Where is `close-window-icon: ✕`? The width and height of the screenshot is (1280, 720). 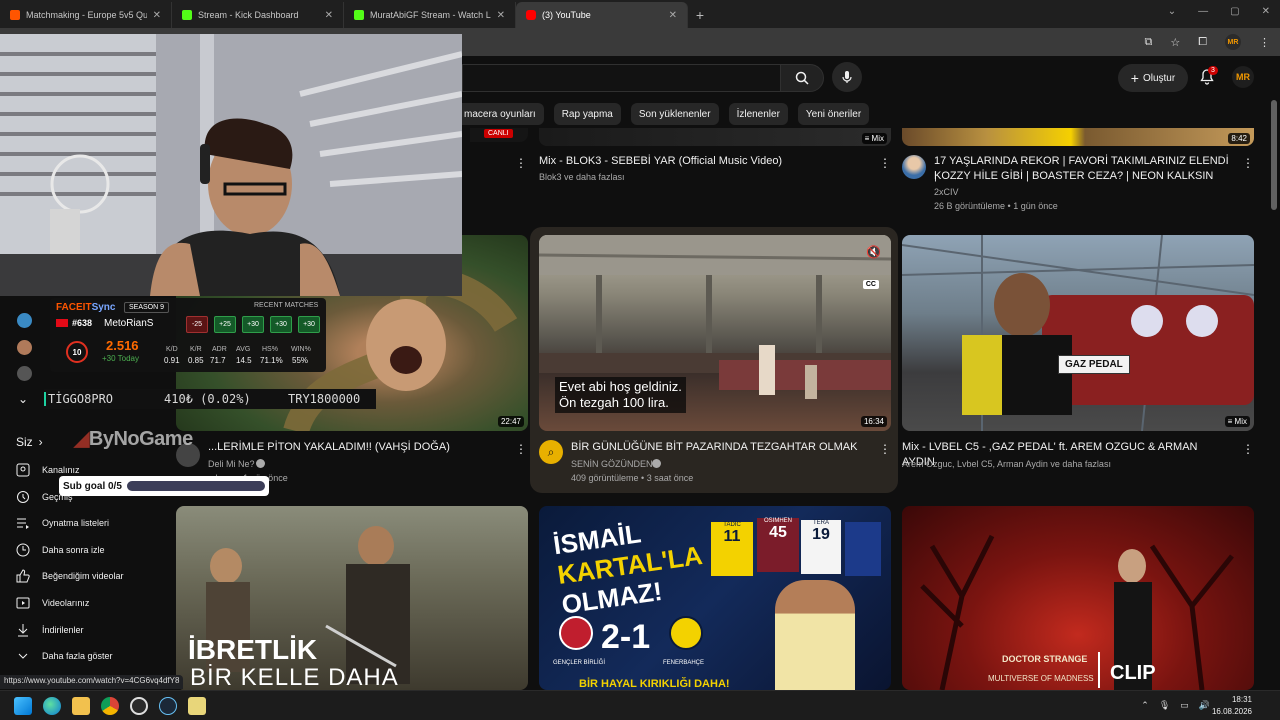
close-window-icon: ✕ is located at coordinates (1266, 11).